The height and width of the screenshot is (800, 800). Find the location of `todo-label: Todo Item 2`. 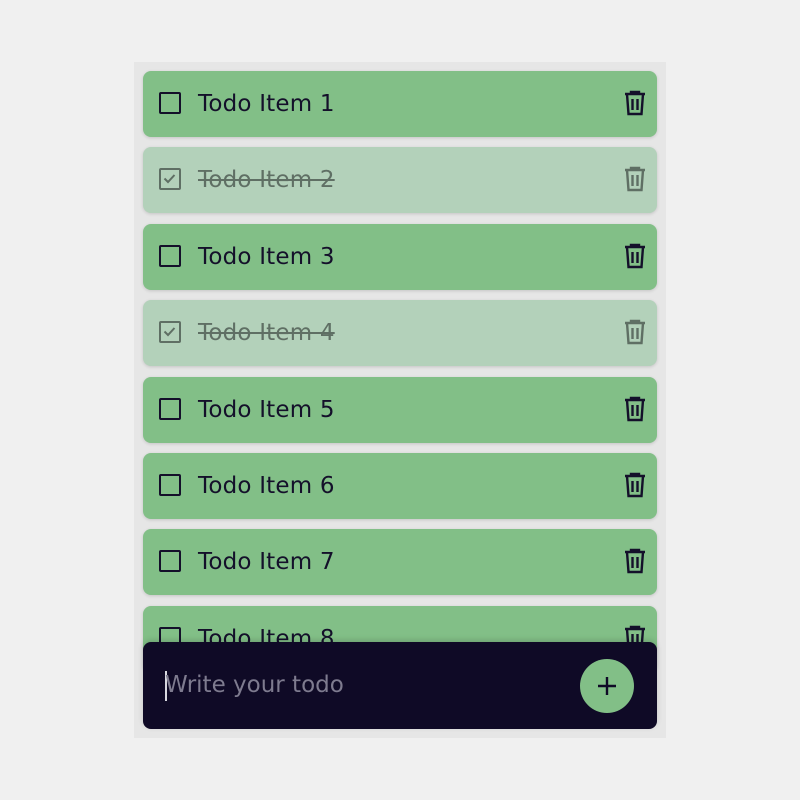

todo-label: Todo Item 2 is located at coordinates (266, 180).